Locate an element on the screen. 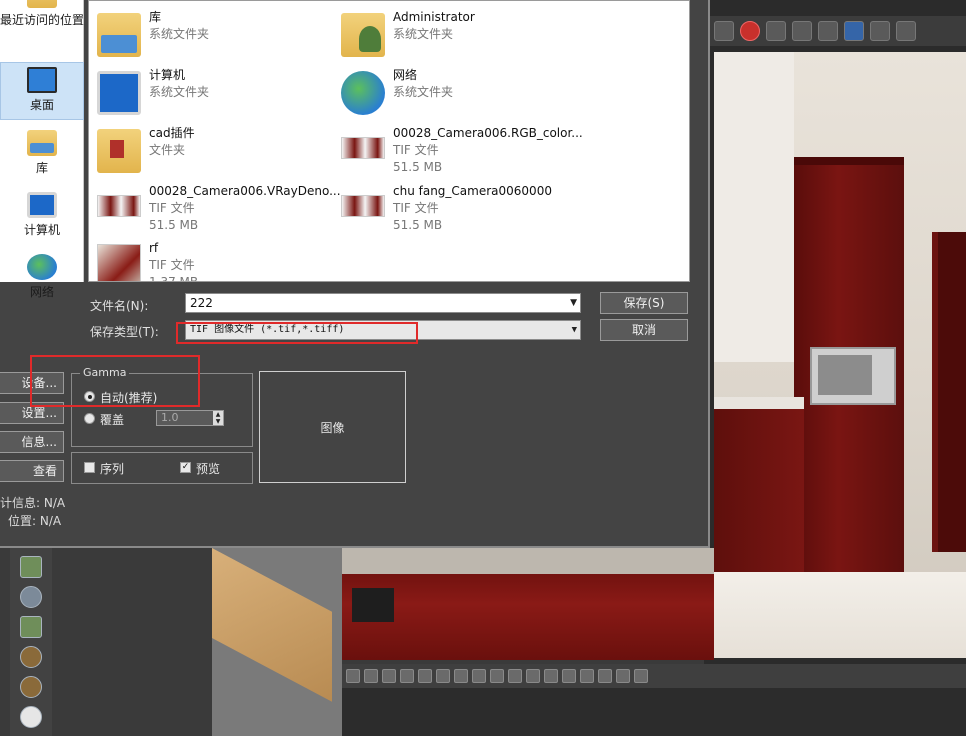 The height and width of the screenshot is (736, 966). preview-checkbox: ✓ is located at coordinates (185, 467).